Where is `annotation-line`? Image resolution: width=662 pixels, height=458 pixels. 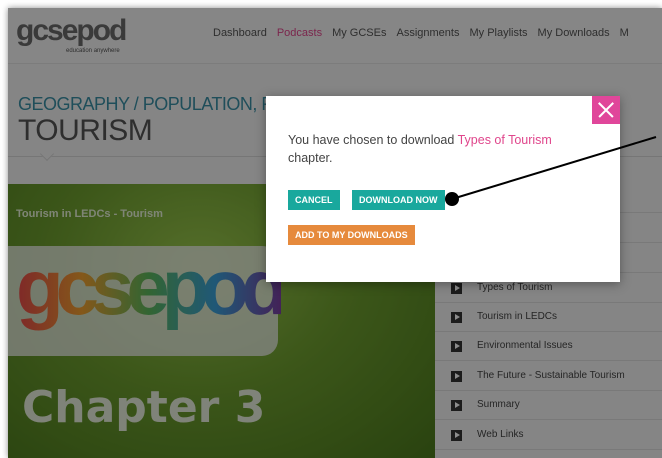
annotation-line is located at coordinates (554, 168).